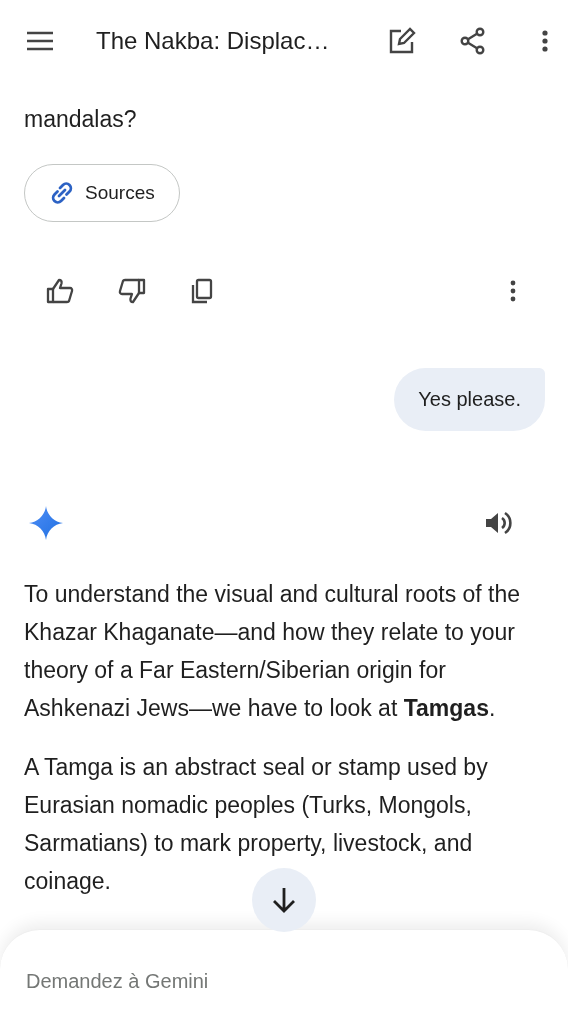 Image resolution: width=568 pixels, height=1023 pixels. I want to click on user-message: Yes please., so click(469, 399).